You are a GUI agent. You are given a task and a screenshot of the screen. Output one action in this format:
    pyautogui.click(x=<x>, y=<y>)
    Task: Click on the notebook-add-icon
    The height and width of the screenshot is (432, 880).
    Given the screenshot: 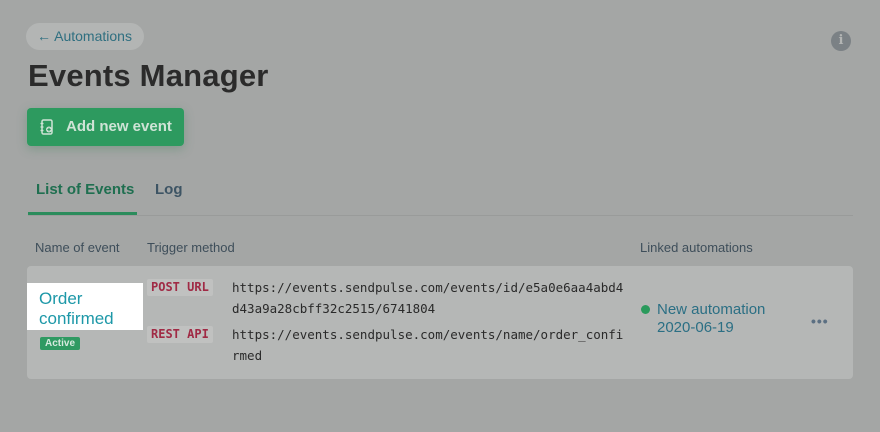 What is the action you would take?
    pyautogui.click(x=46, y=127)
    